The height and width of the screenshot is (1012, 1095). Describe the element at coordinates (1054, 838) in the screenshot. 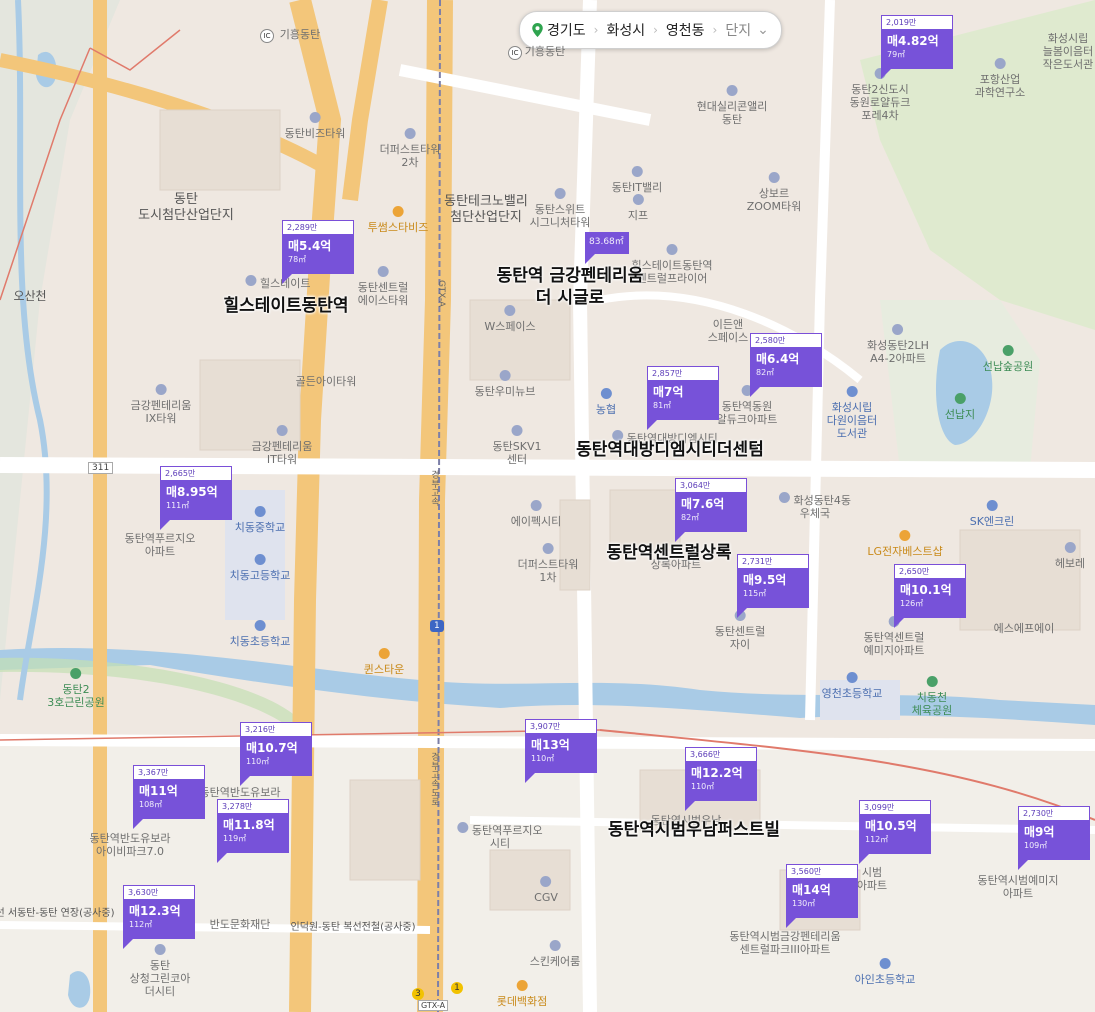

I see `price-marker: 2,730만 매9억 109㎡` at that location.